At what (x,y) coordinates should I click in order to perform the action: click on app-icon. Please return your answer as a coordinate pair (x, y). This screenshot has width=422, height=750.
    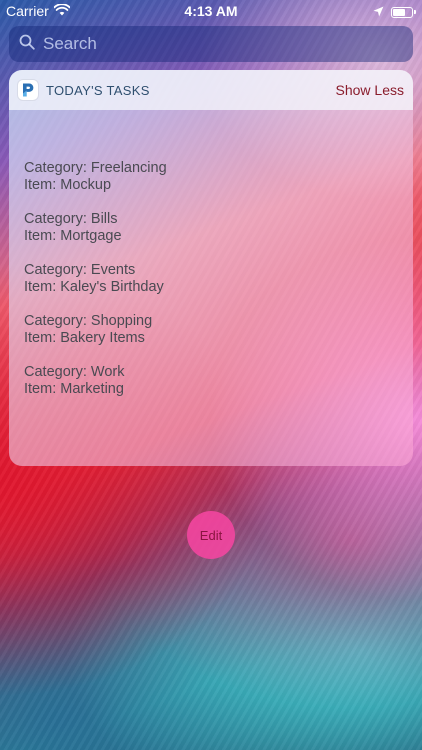
    Looking at the image, I should click on (28, 90).